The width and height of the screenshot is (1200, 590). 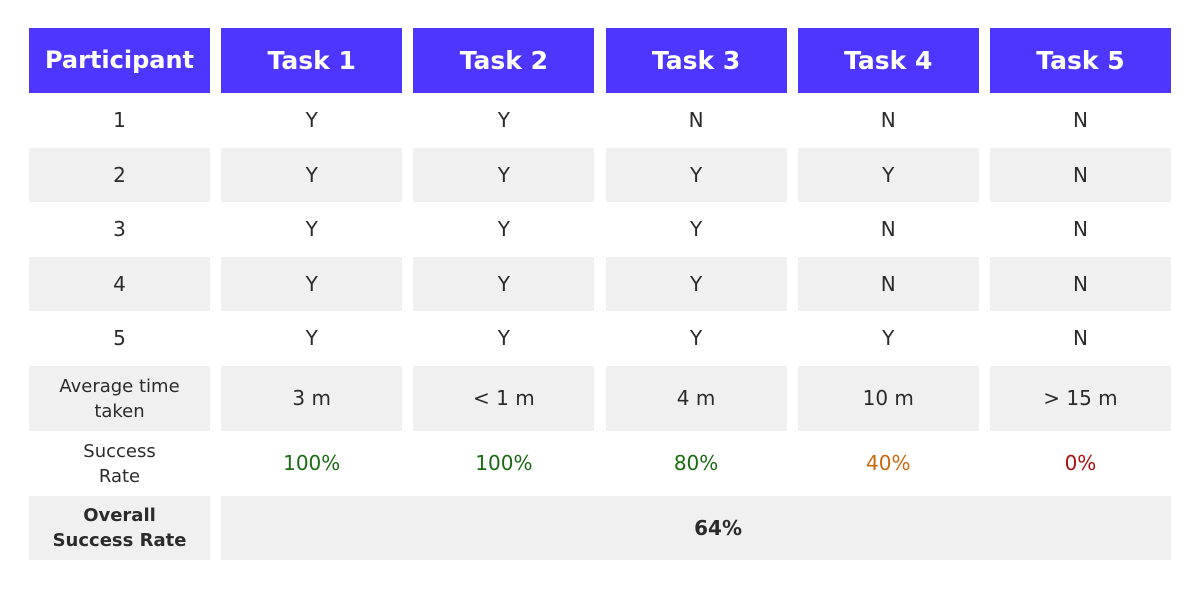 What do you see at coordinates (119, 515) in the screenshot?
I see `overall-success-label-line1: Overall` at bounding box center [119, 515].